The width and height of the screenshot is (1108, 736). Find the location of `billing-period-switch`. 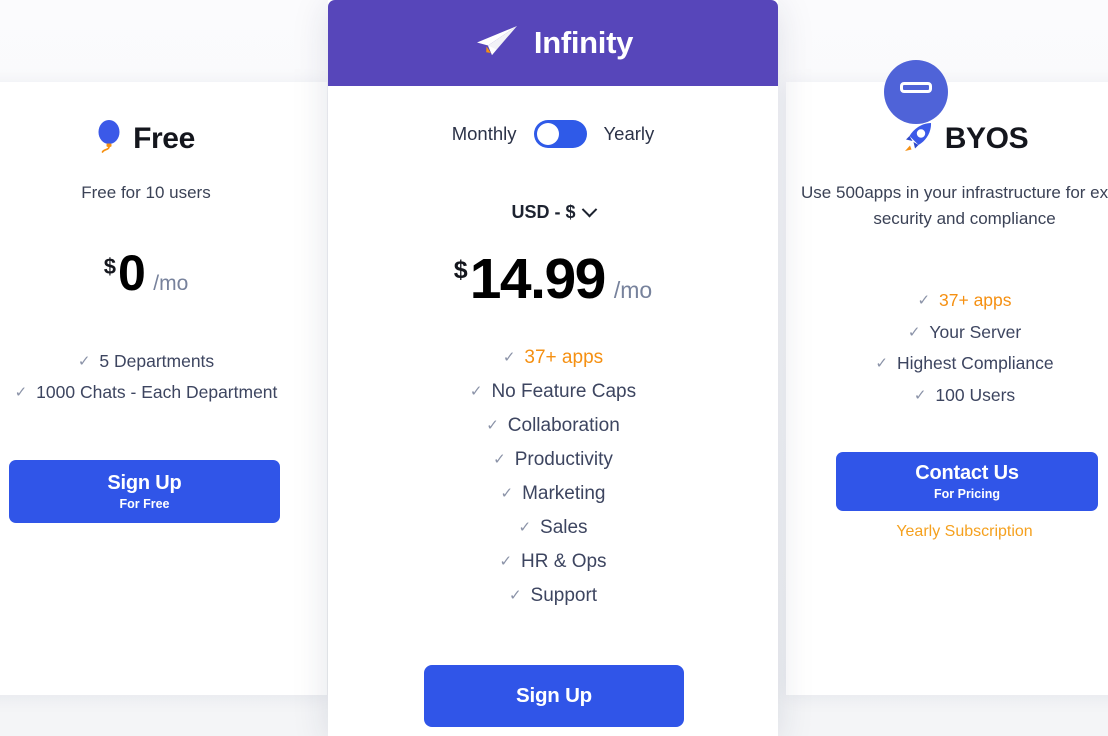

billing-period-switch is located at coordinates (560, 134).